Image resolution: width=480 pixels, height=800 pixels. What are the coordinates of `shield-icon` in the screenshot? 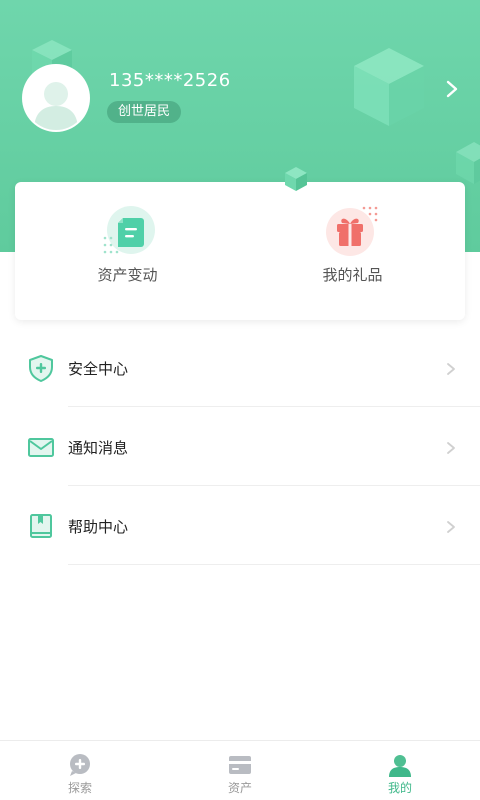 It's located at (41, 368).